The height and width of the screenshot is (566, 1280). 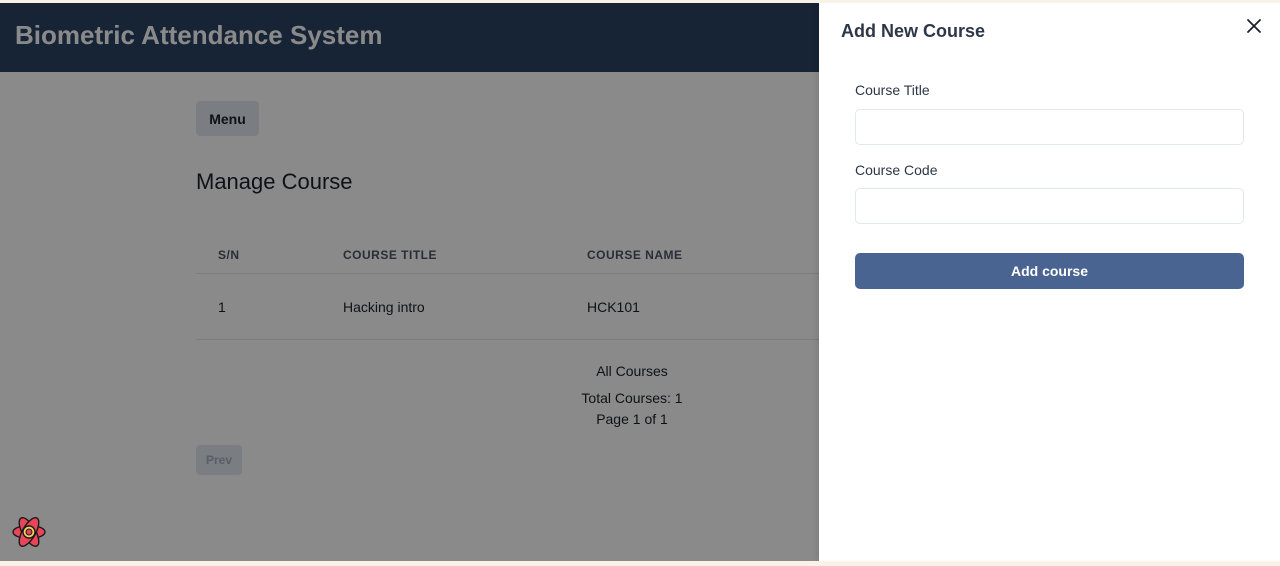 What do you see at coordinates (913, 31) in the screenshot?
I see `drawer-title: Add New Course` at bounding box center [913, 31].